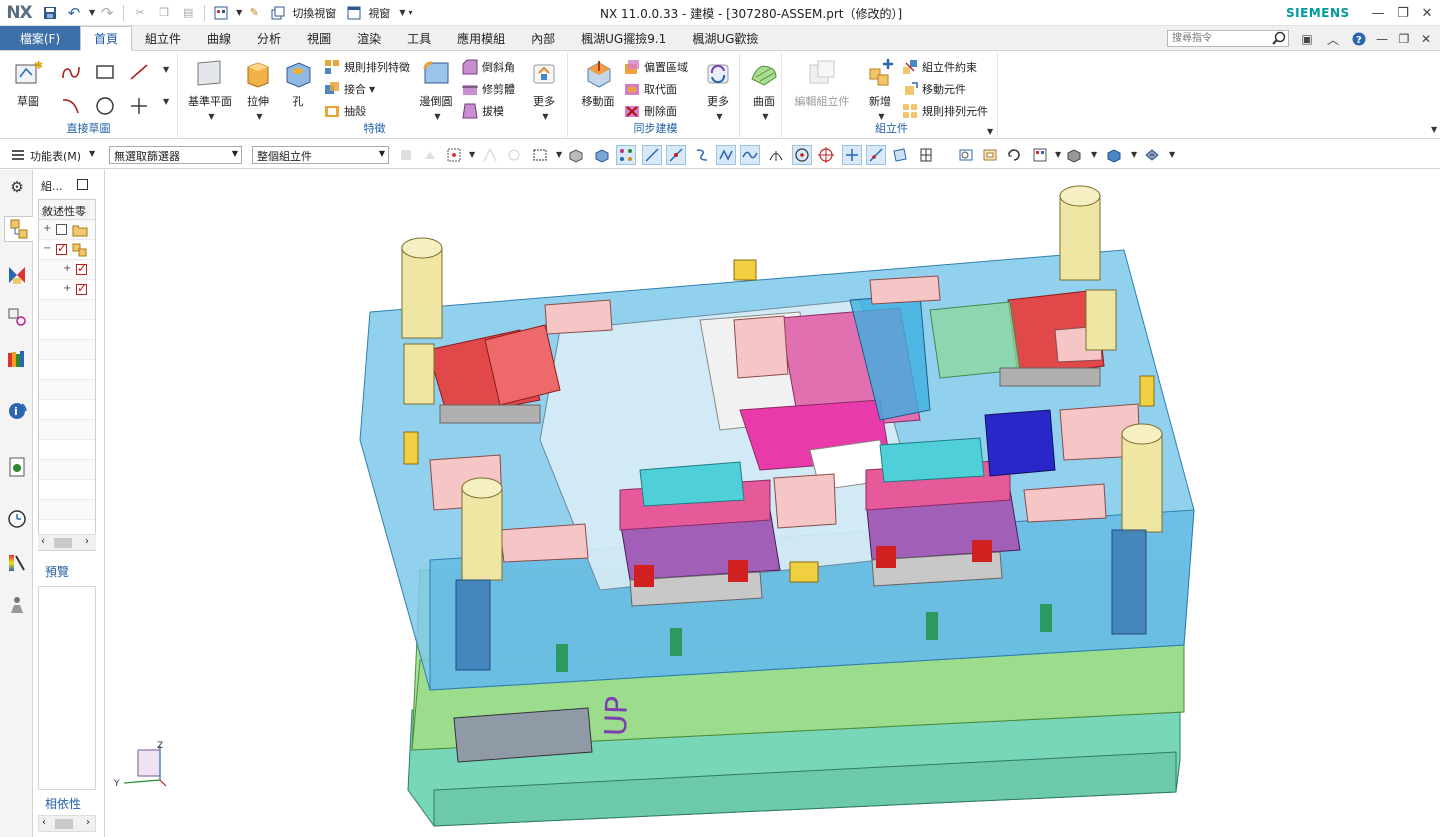 The width and height of the screenshot is (1440, 837). What do you see at coordinates (852, 155) in the screenshot?
I see `existing-point-icon` at bounding box center [852, 155].